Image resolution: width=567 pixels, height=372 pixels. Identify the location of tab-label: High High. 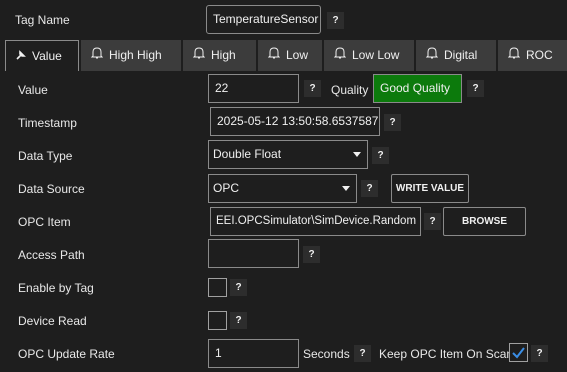
(135, 55).